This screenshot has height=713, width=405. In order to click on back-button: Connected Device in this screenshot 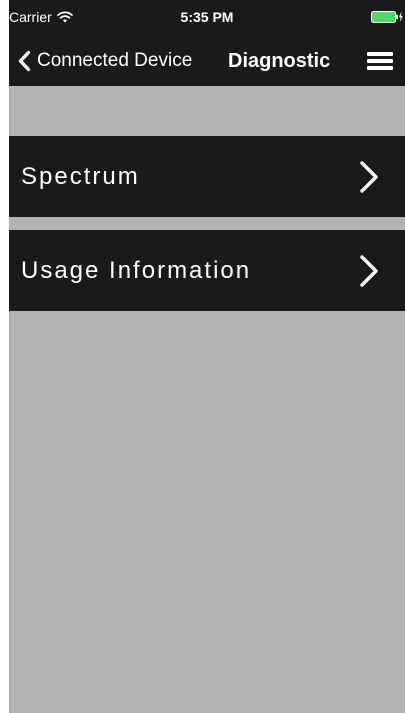, I will do `click(104, 61)`.